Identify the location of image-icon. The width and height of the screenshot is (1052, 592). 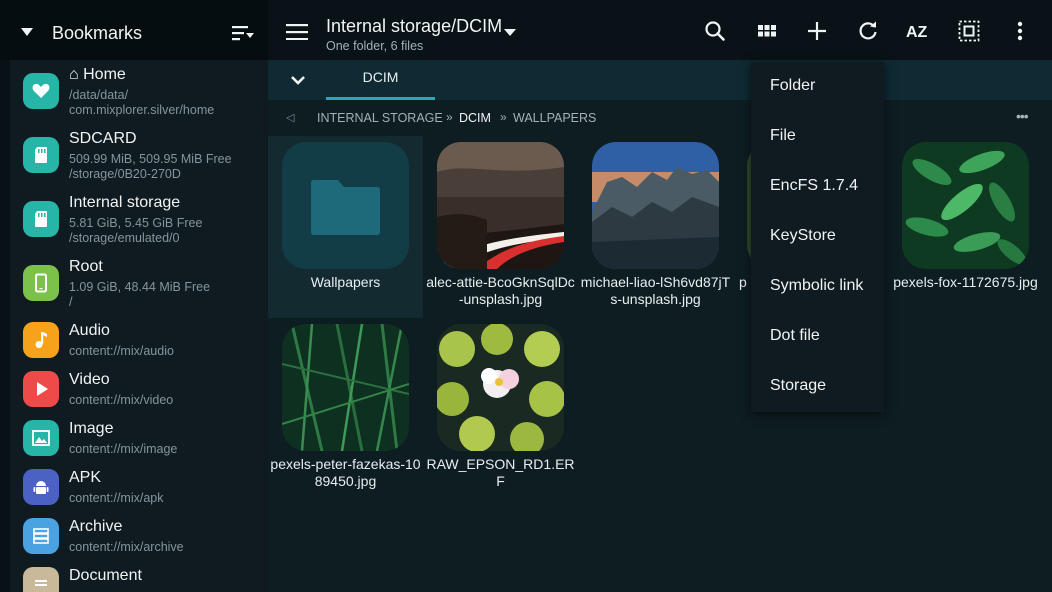
(41, 438).